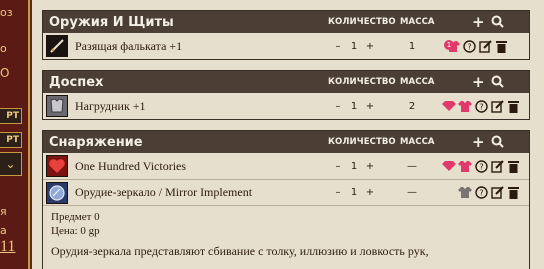 The image size is (544, 269). I want to click on sidebar-text: О, so click(5, 73).